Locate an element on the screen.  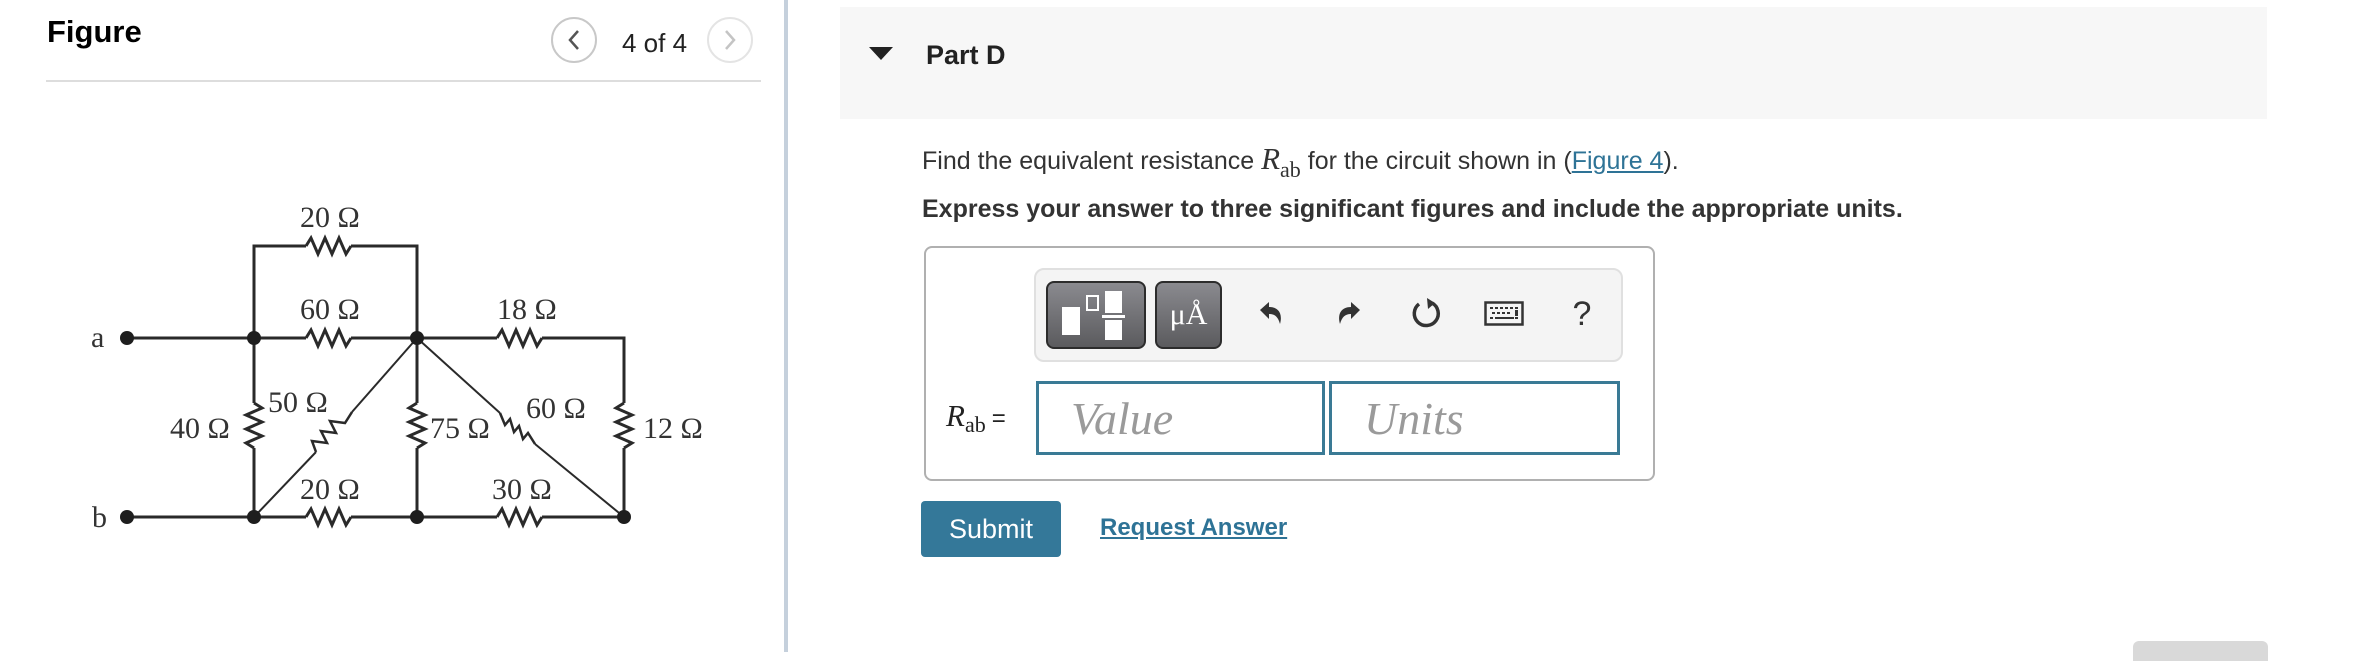
templates-button is located at coordinates (1096, 315).